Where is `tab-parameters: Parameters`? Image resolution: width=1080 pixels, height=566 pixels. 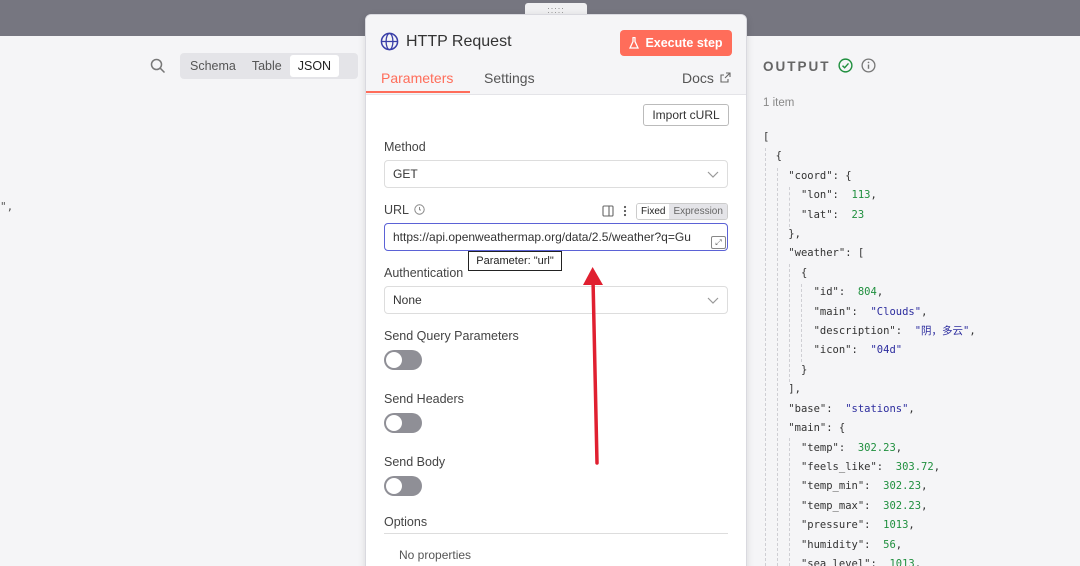
tab-parameters: Parameters is located at coordinates (417, 78).